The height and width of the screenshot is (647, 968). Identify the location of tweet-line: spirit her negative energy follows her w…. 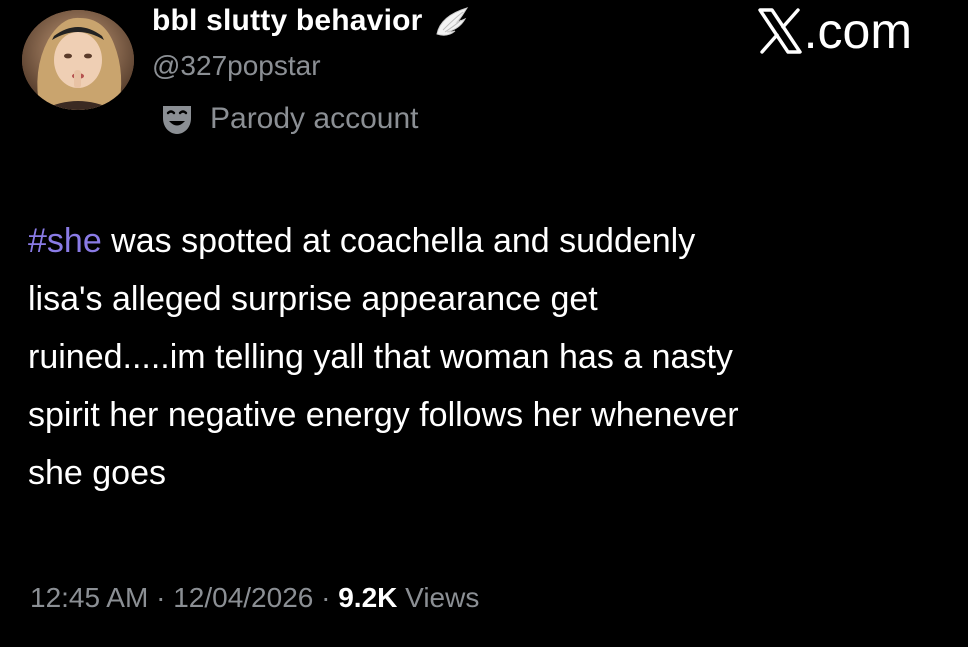
(383, 415).